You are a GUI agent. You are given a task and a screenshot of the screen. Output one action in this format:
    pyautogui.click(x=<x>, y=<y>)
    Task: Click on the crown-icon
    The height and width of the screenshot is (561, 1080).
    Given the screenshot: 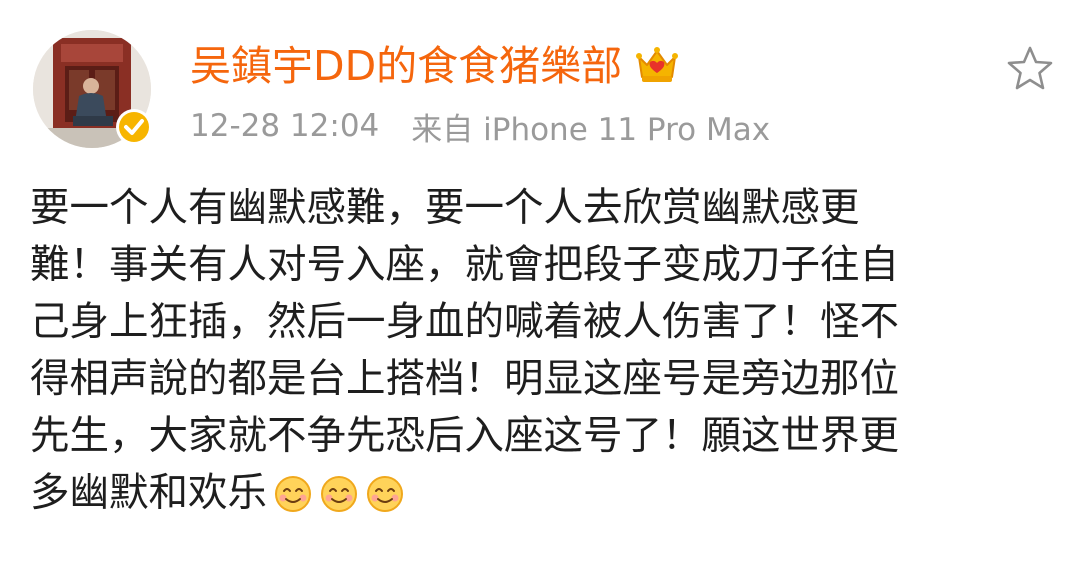 What is the action you would take?
    pyautogui.click(x=657, y=66)
    